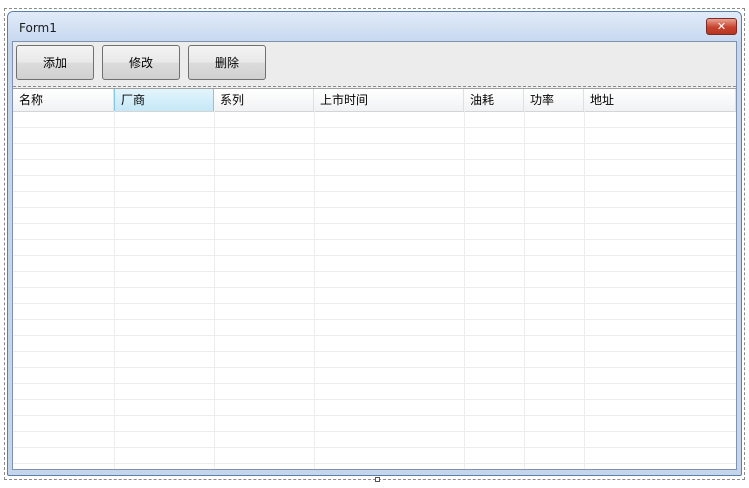 This screenshot has height=488, width=749. I want to click on button-panel: 添加 修改 删除, so click(374, 64).